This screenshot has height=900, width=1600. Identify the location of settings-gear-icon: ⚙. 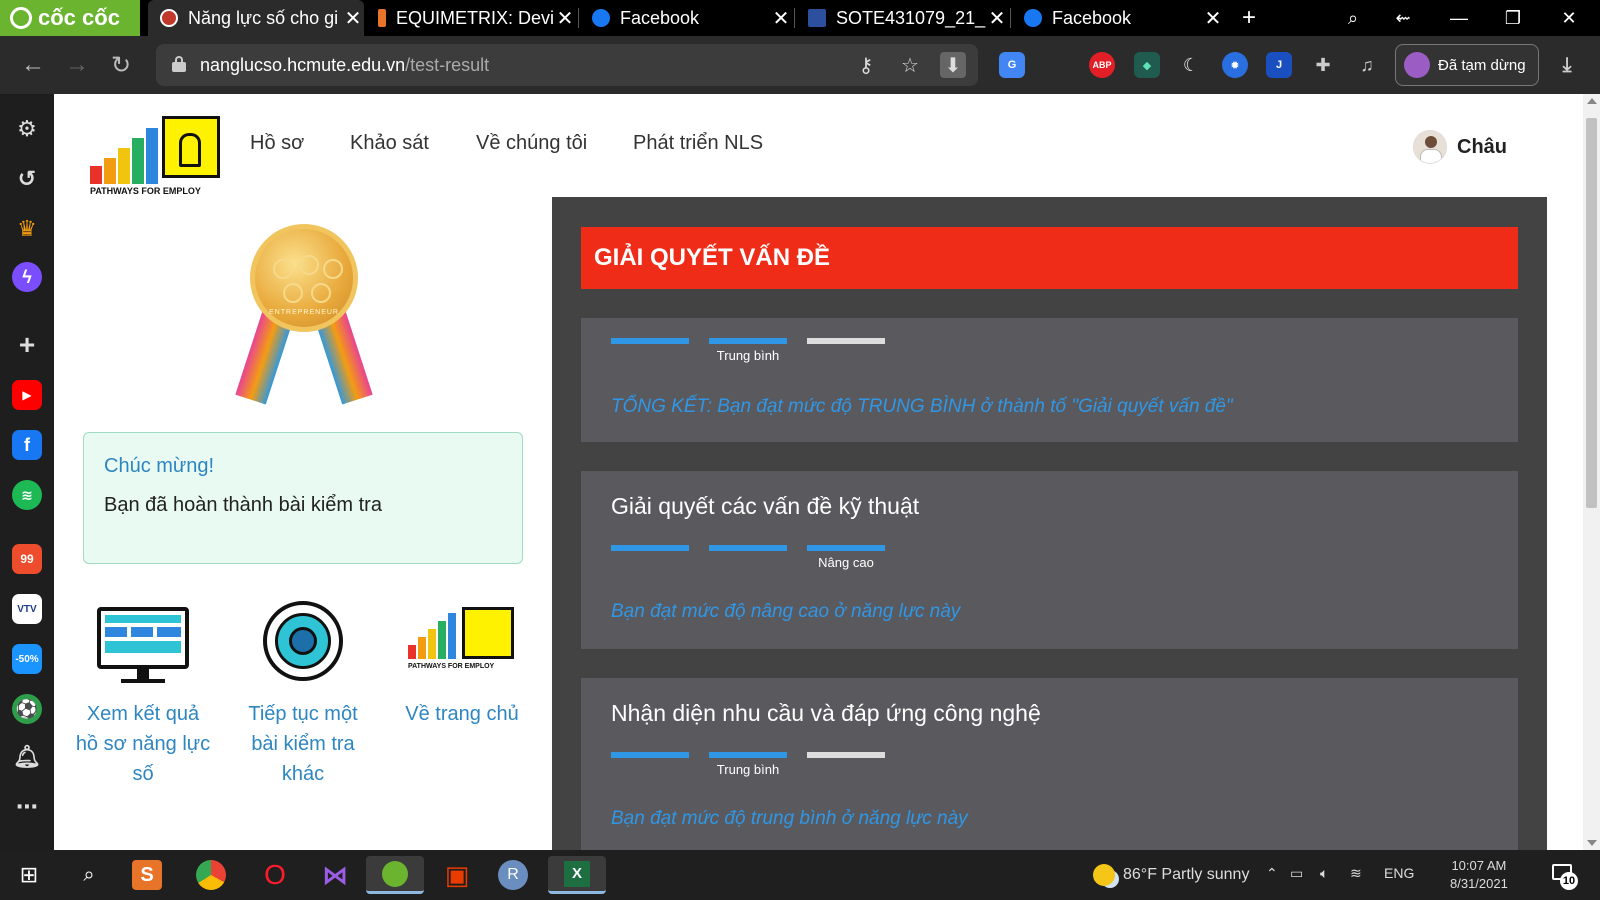
(27, 129).